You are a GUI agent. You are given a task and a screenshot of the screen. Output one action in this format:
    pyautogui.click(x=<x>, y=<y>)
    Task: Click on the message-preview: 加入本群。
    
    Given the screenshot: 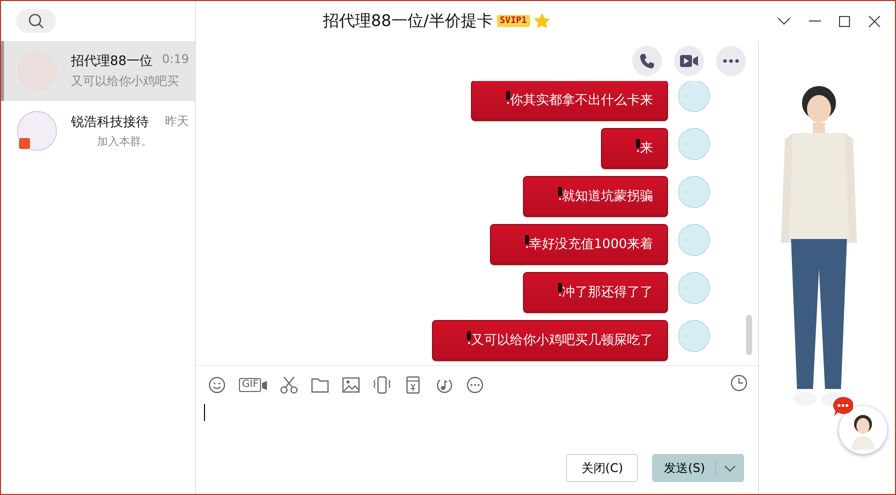 What is the action you would take?
    pyautogui.click(x=124, y=141)
    